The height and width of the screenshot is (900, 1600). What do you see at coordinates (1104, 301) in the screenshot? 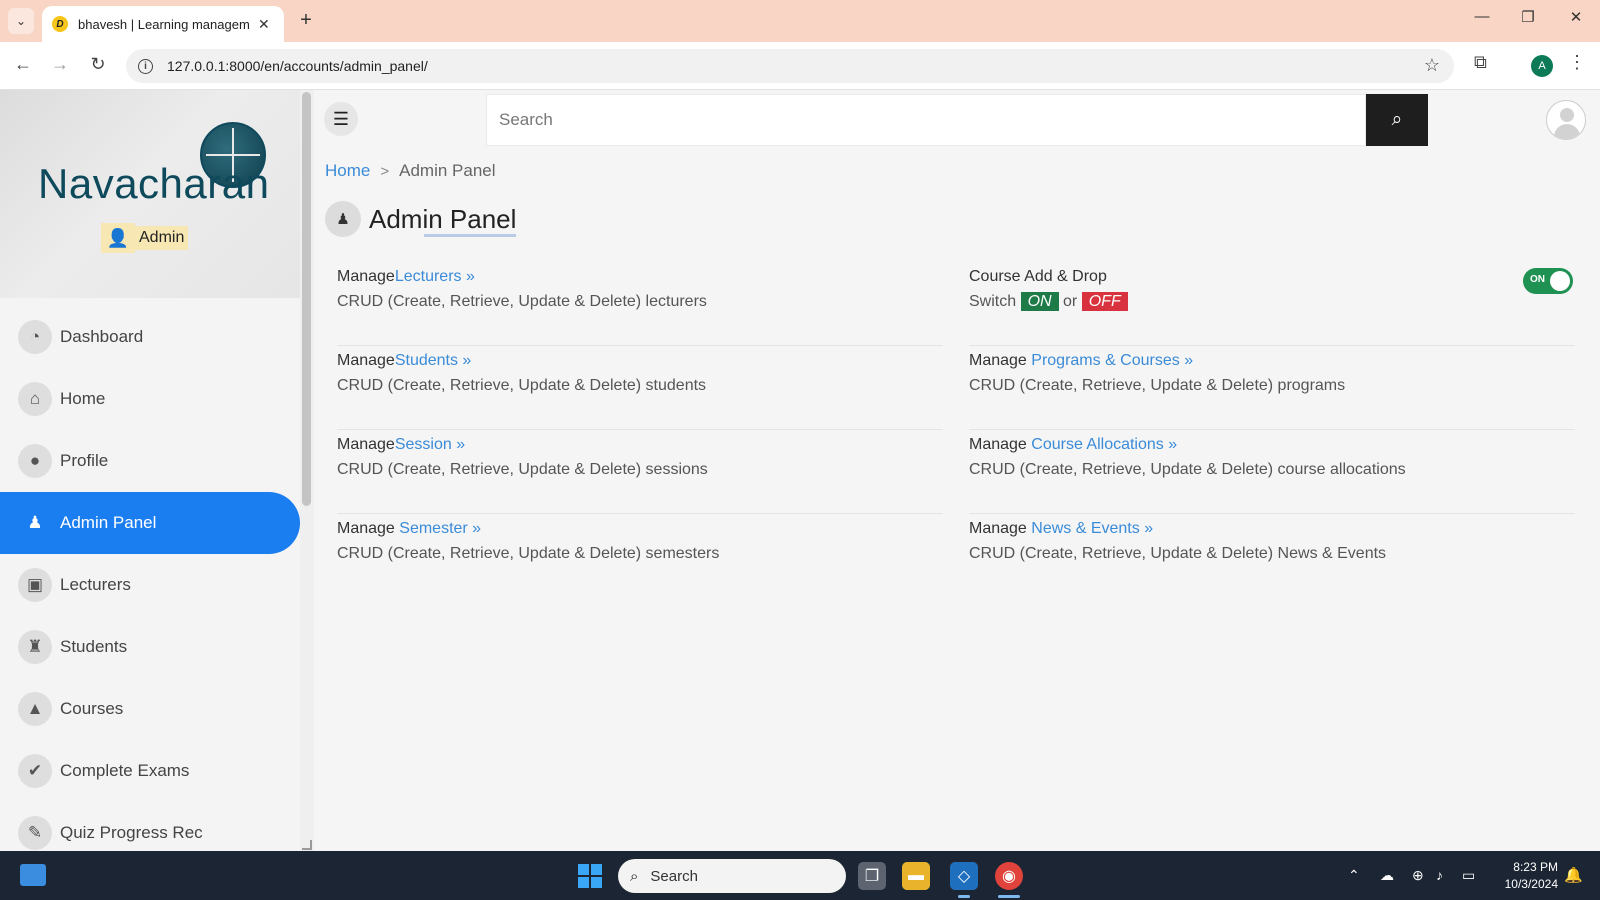
I see `off-badge: OFF` at bounding box center [1104, 301].